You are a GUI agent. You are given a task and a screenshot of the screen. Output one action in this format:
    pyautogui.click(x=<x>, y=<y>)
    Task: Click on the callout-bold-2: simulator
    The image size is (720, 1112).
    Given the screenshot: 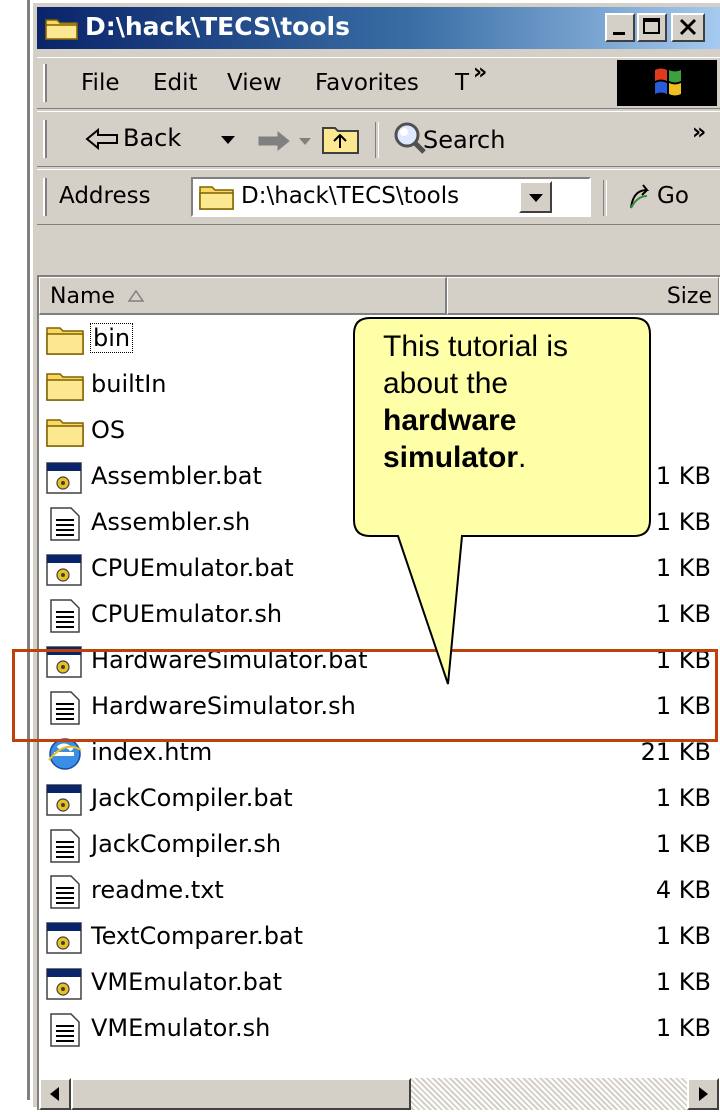 What is the action you would take?
    pyautogui.click(x=451, y=457)
    